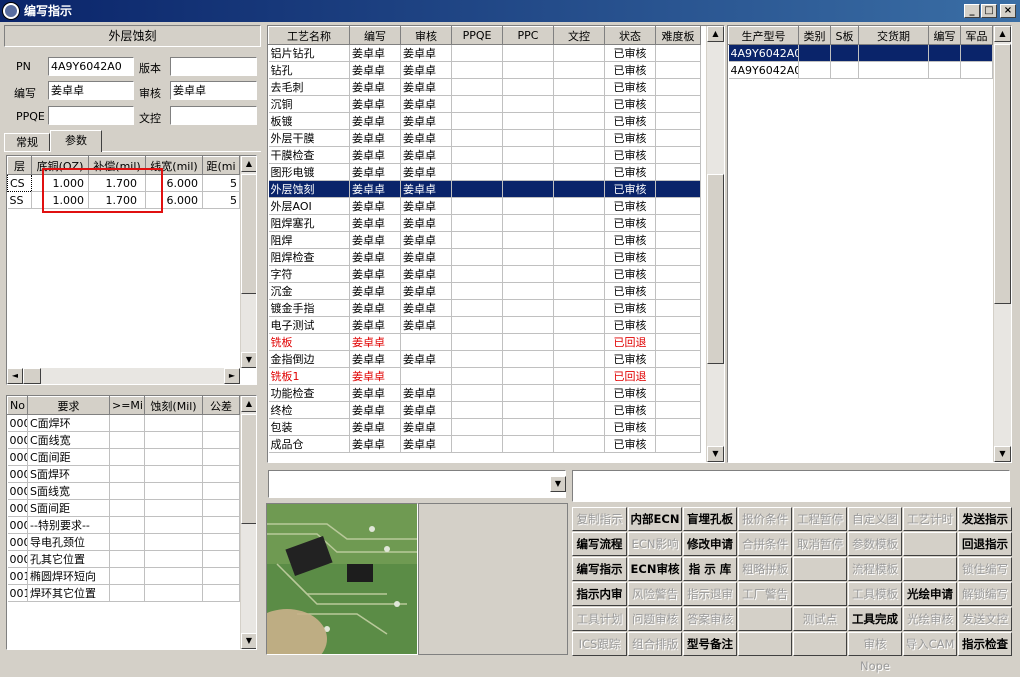  Describe the element at coordinates (528, 35) in the screenshot. I see `process-col-header: PPC` at that location.